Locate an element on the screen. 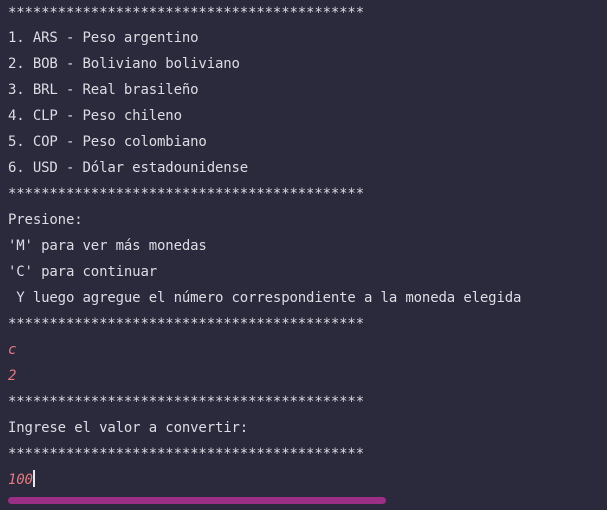 Image resolution: width=607 pixels, height=510 pixels. currency-option-brl: 3. BRL - Real brasileño is located at coordinates (103, 90).